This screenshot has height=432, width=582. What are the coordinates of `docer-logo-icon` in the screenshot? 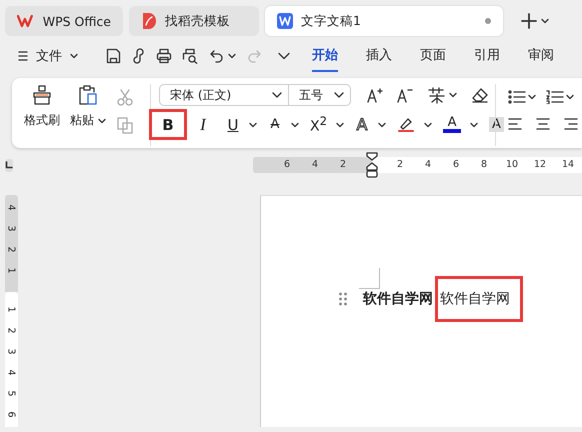 It's located at (149, 21).